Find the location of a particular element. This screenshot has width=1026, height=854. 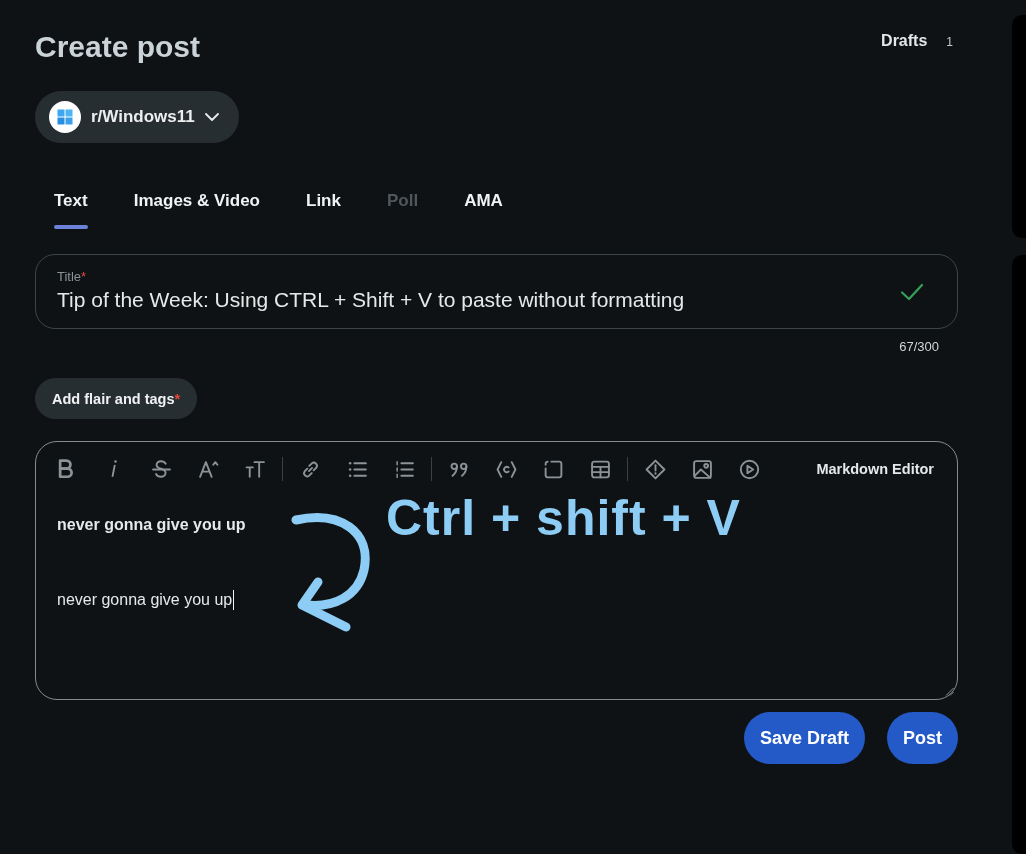

text-size-icon is located at coordinates (255, 469).